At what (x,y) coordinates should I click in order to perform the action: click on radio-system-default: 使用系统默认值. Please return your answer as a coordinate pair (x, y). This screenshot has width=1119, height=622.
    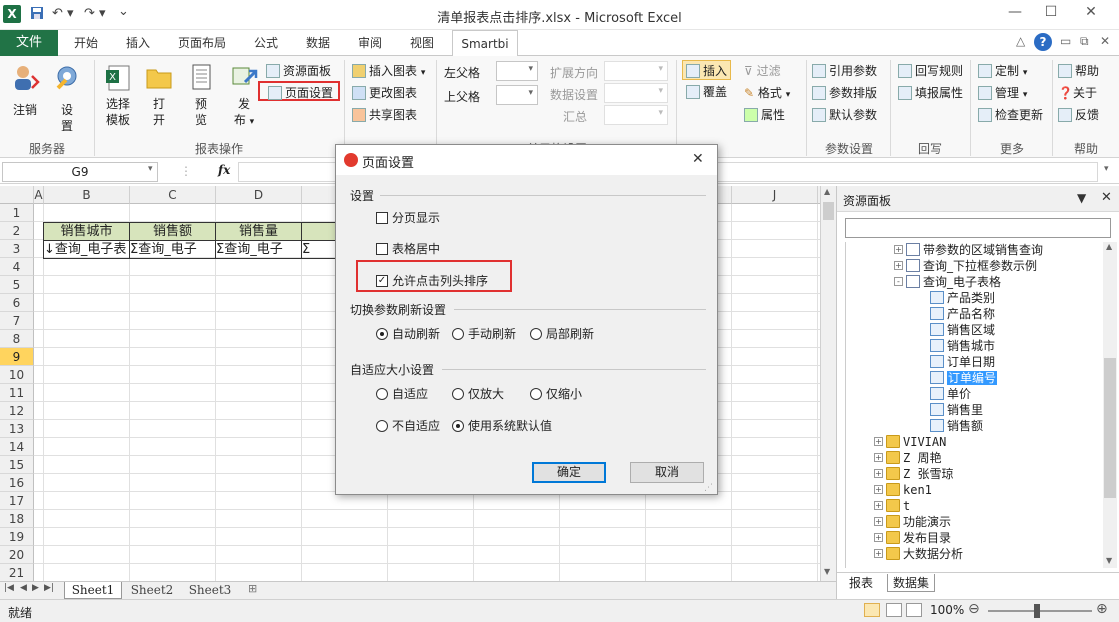
    Looking at the image, I should click on (502, 425).